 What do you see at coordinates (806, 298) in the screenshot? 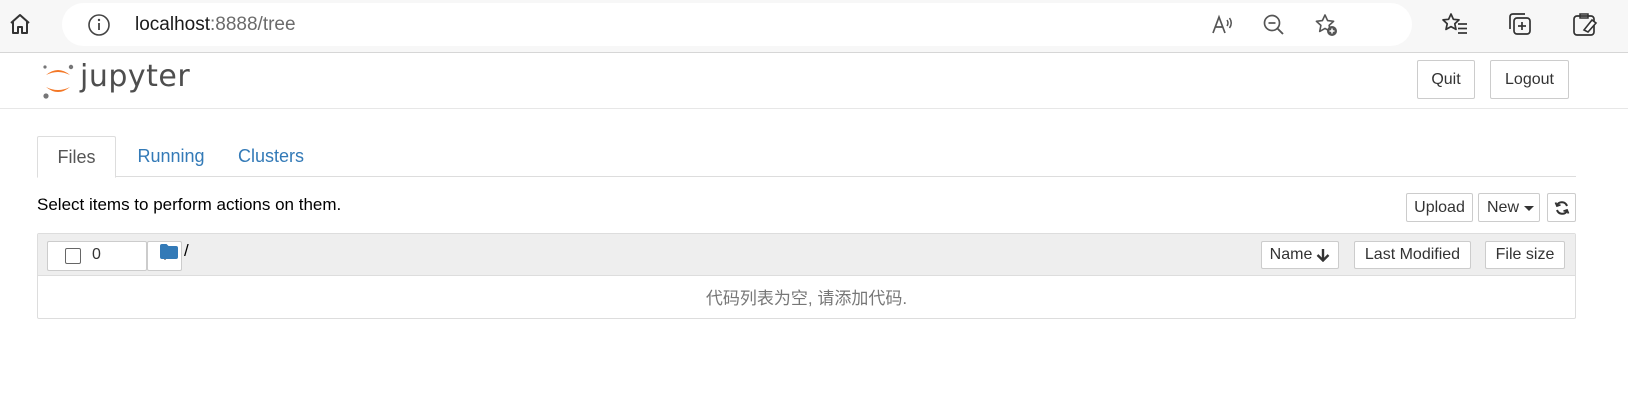
I see `empty-list-message: 代码列表为空, 请添加代码.` at bounding box center [806, 298].